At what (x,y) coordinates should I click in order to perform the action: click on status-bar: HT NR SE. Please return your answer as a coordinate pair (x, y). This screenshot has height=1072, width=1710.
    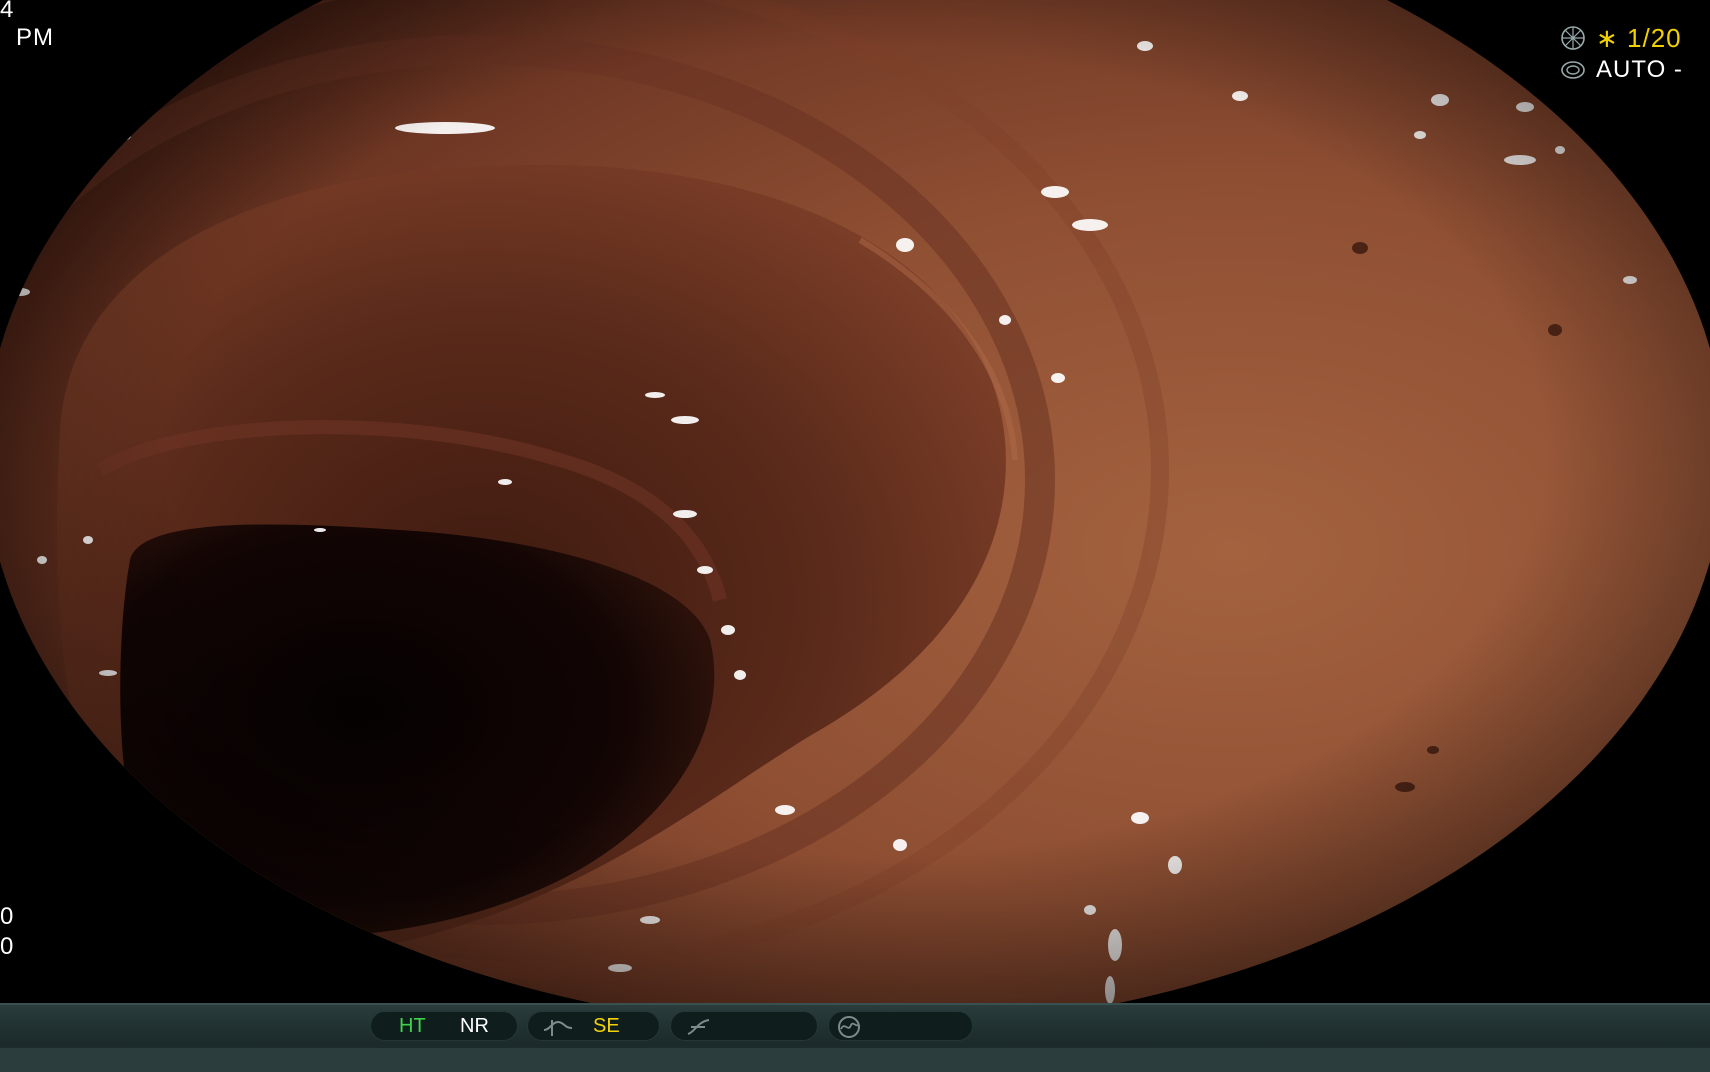
    Looking at the image, I should click on (855, 1037).